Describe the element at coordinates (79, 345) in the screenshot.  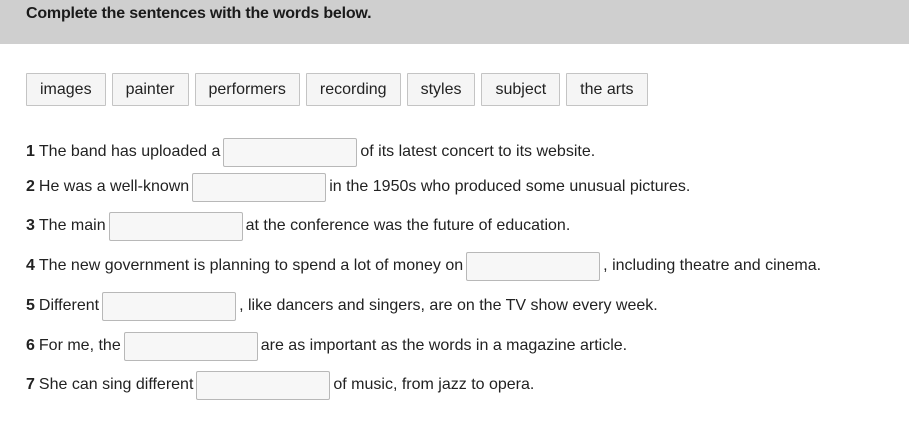
I see `sentence-text-before: For me, the` at that location.